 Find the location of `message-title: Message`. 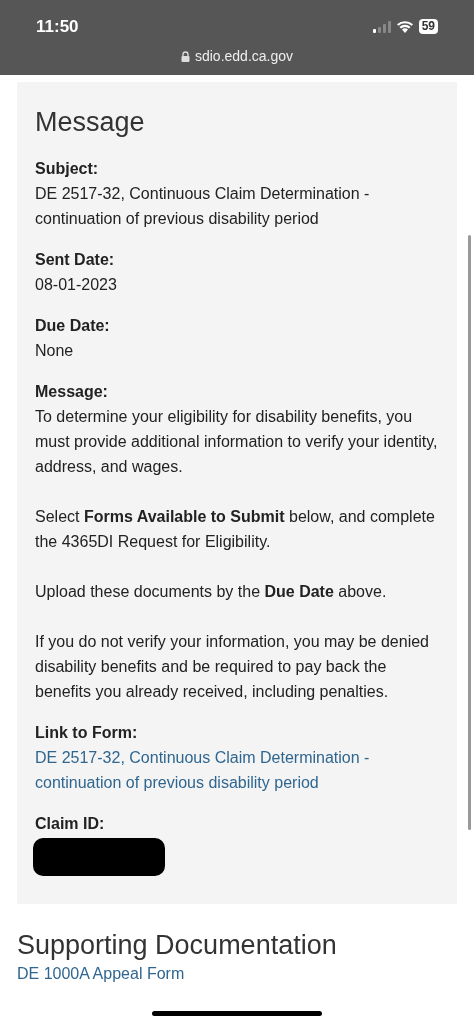

message-title: Message is located at coordinates (90, 122).